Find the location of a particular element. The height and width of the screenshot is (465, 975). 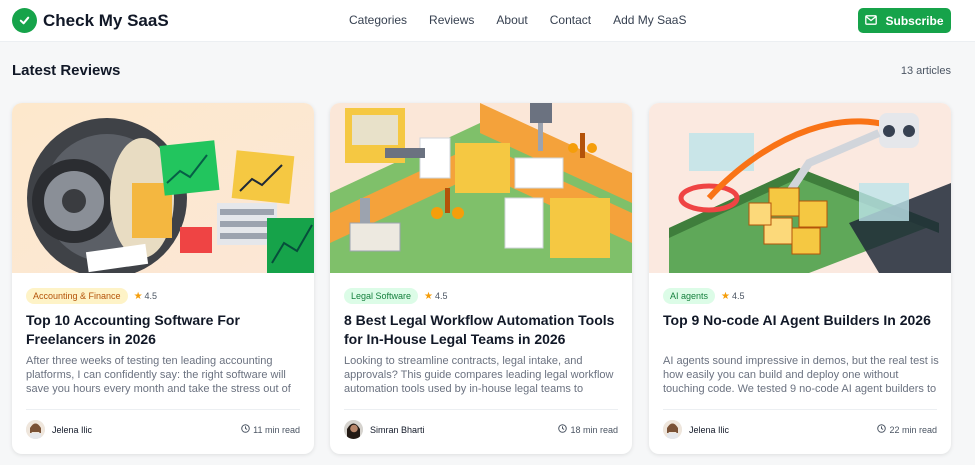

read-time: 11 min read is located at coordinates (270, 429).